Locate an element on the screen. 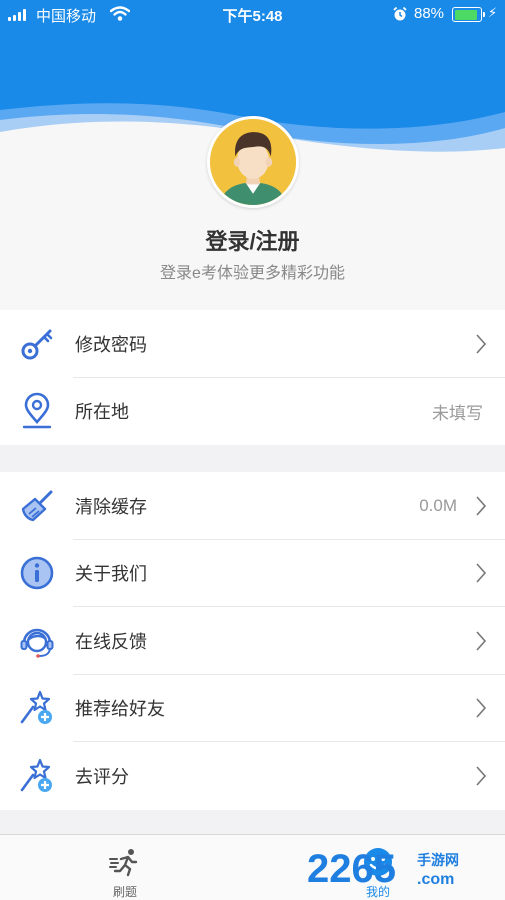 The image size is (505, 900). row-label: 在线反馈 is located at coordinates (111, 641).